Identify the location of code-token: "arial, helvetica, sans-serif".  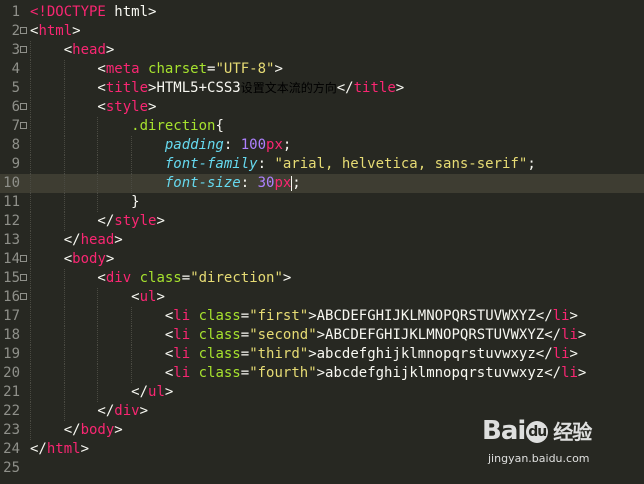
(401, 164).